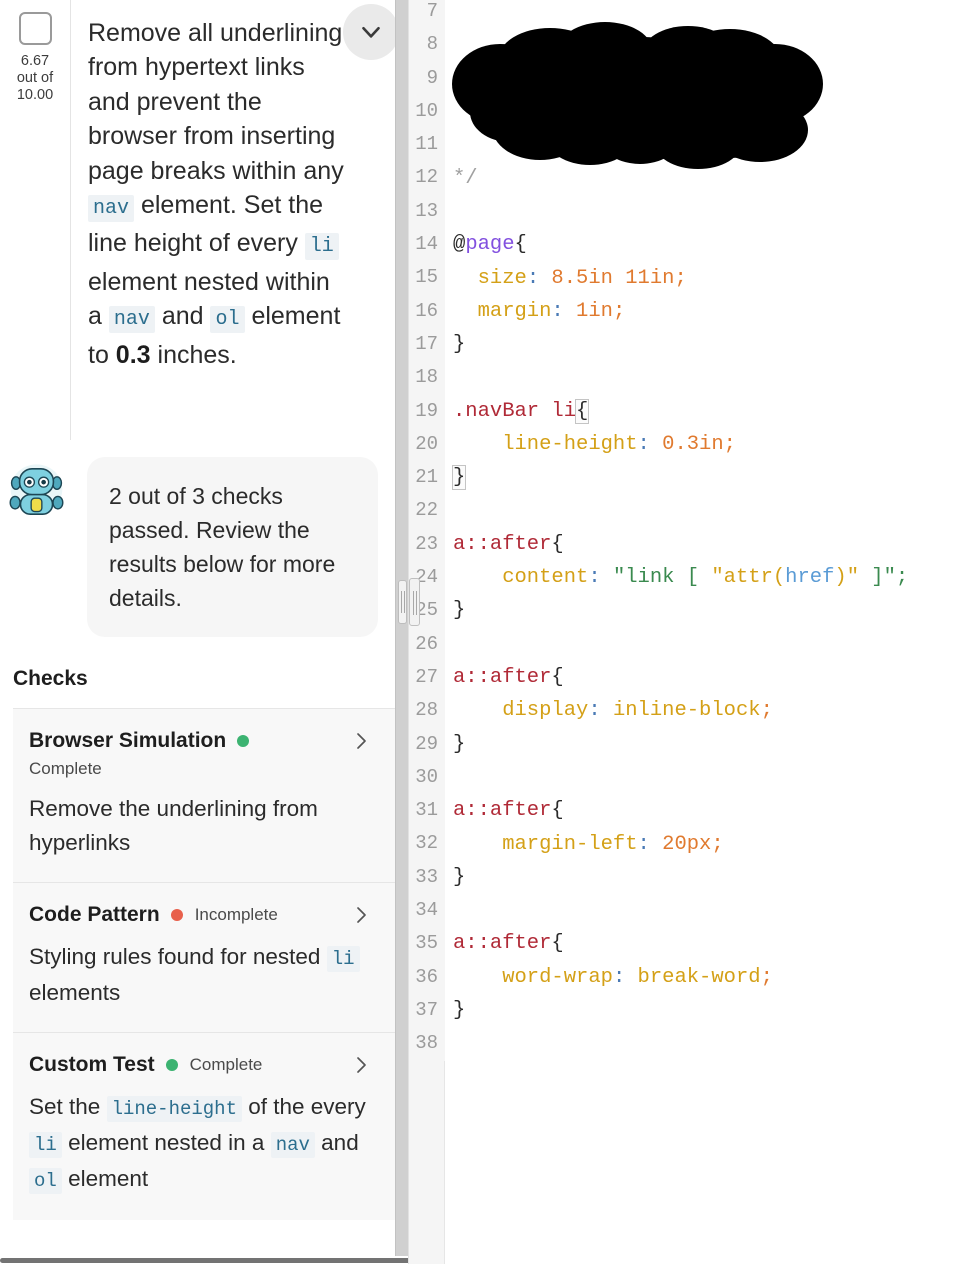 This screenshot has height=1264, width=963. I want to click on line-number: 36, so click(427, 977).